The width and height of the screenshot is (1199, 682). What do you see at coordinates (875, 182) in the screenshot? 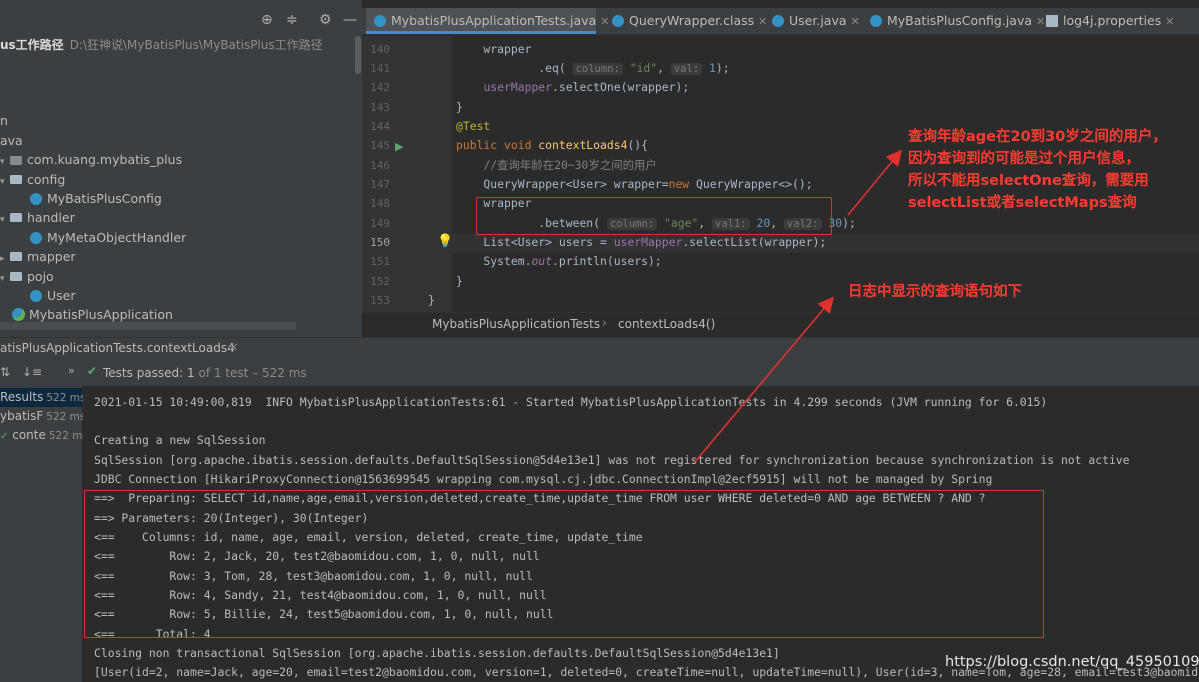
I see `arrow-to-note1` at bounding box center [875, 182].